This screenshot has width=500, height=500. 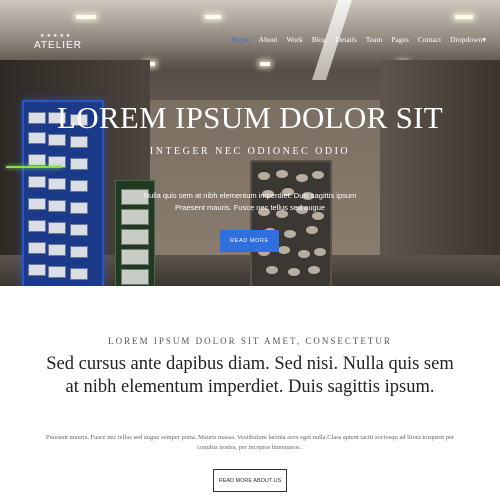 I want to click on display-wall-stones, so click(x=291, y=223).